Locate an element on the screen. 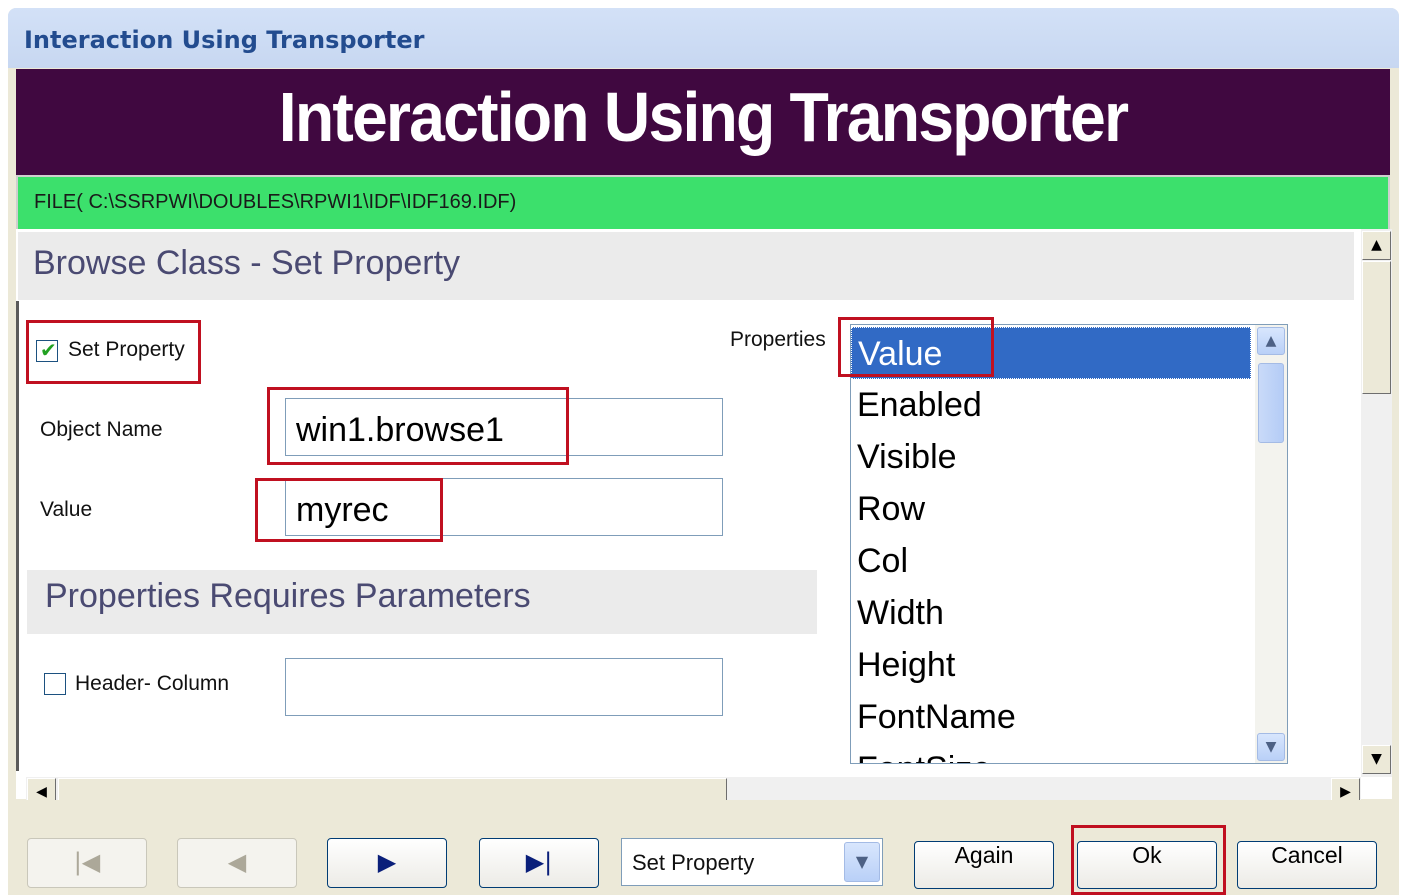 Image resolution: width=1407 pixels, height=895 pixels. properties-label: Properties is located at coordinates (778, 339).